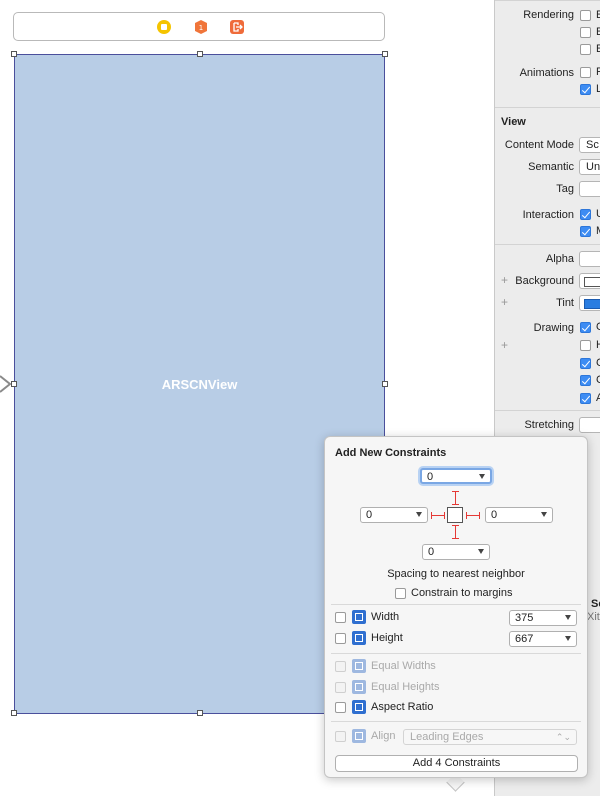  I want to click on align-checkbox, so click(340, 736).